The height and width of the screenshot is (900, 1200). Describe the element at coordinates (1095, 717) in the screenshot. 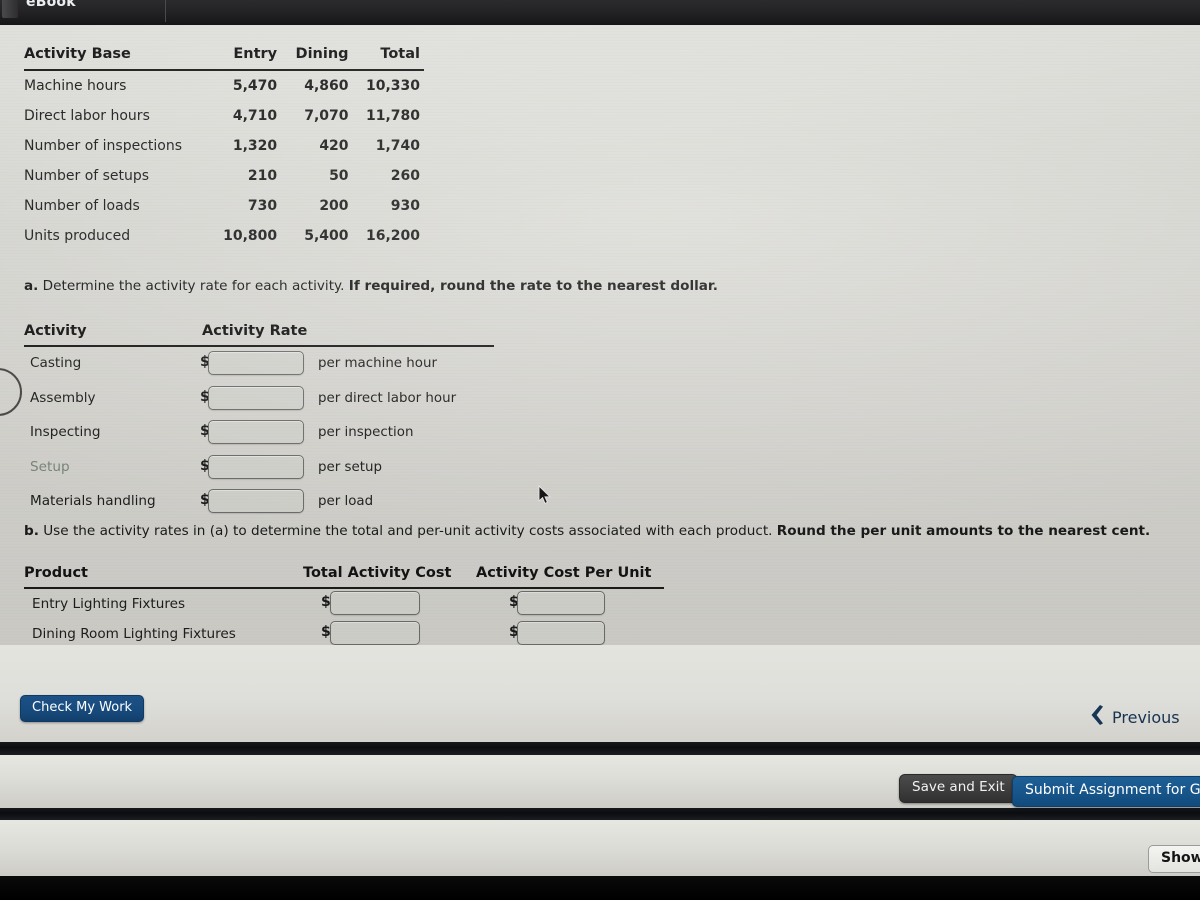

I see `chevron-left-icon` at that location.